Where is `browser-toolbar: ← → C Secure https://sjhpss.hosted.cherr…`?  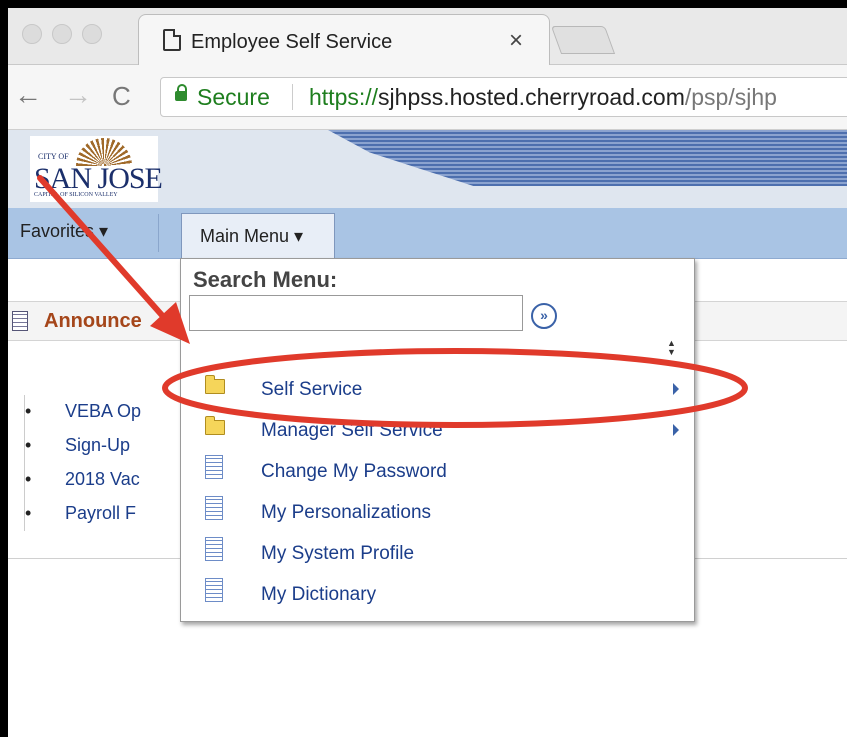 browser-toolbar: ← → C Secure https://sjhpss.hosted.cherr… is located at coordinates (427, 97).